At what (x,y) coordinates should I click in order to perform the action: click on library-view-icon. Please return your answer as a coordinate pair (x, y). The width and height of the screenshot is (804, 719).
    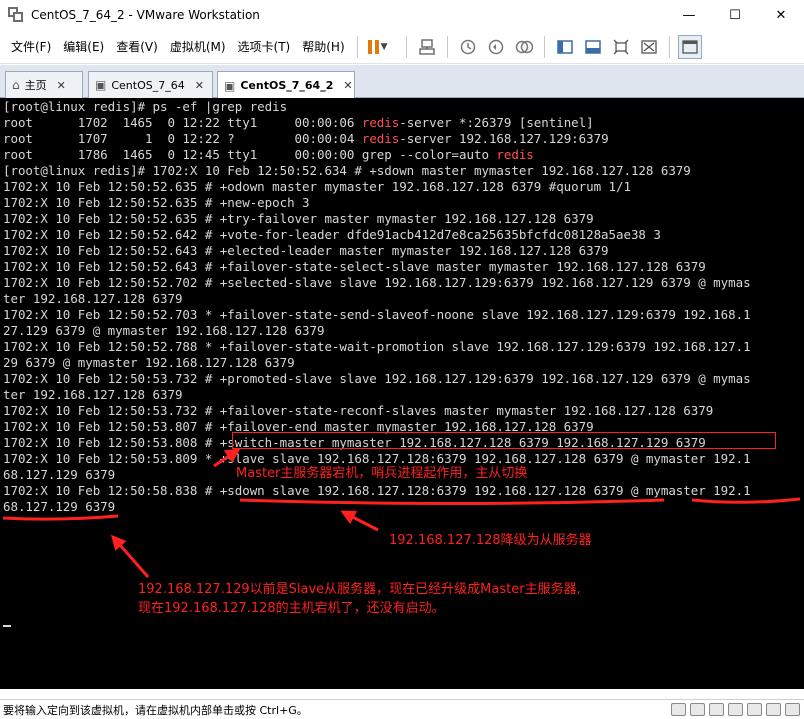
    Looking at the image, I should click on (689, 46).